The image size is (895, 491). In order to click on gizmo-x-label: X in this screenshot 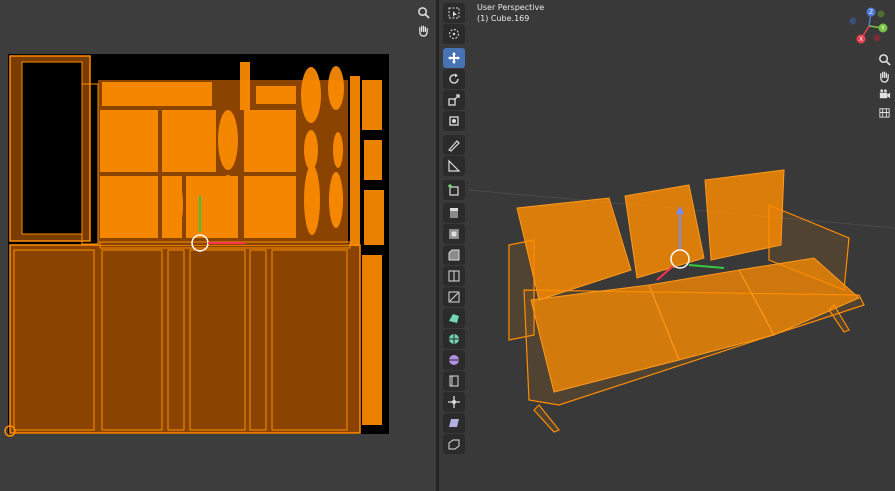, I will do `click(861, 39)`.